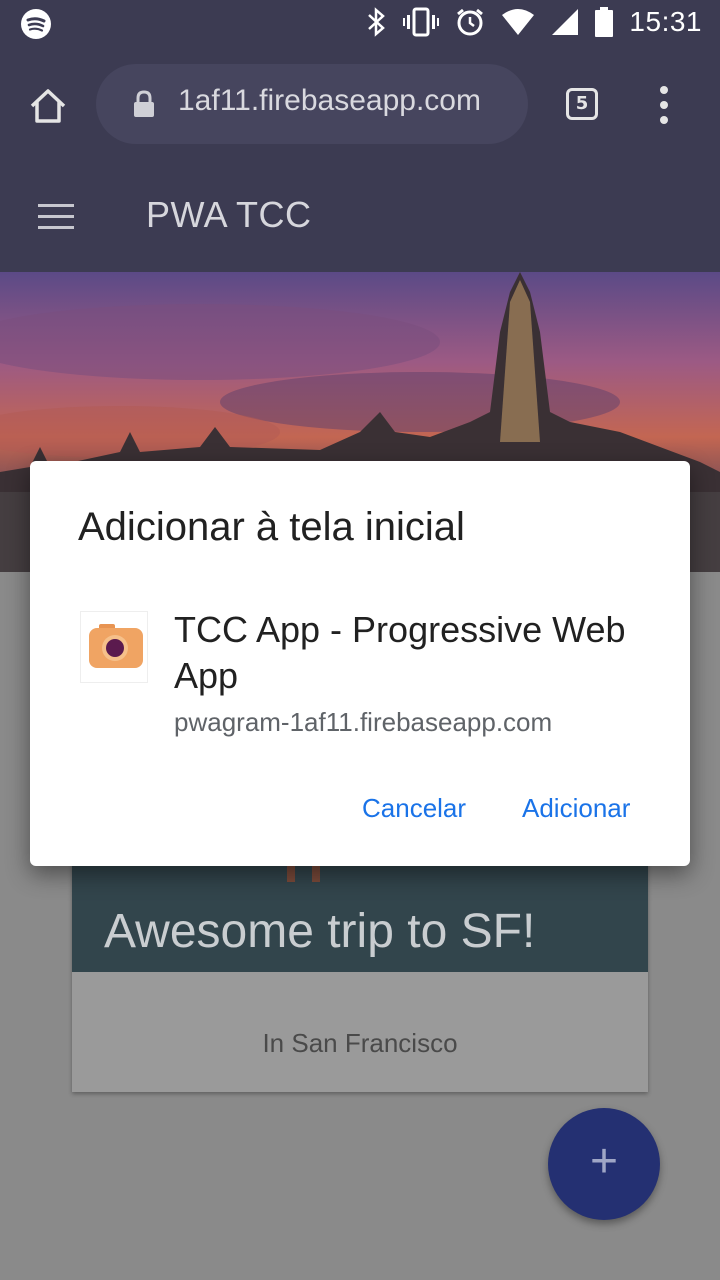 The height and width of the screenshot is (1280, 720). I want to click on app-header: PWA TCC, so click(360, 216).